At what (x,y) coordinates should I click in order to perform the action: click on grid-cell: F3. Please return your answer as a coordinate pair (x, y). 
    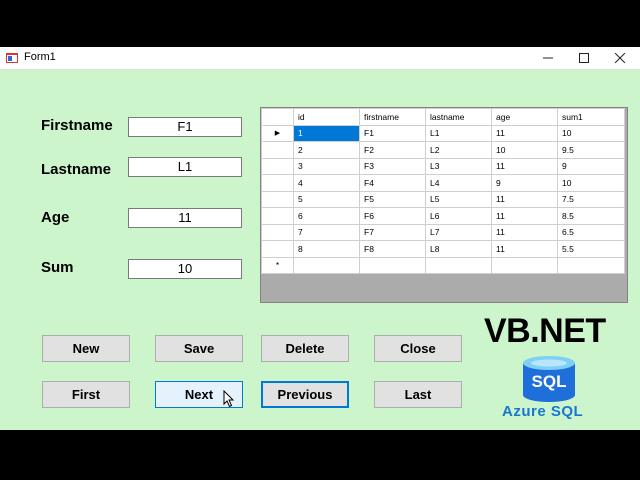
    Looking at the image, I should click on (392, 166).